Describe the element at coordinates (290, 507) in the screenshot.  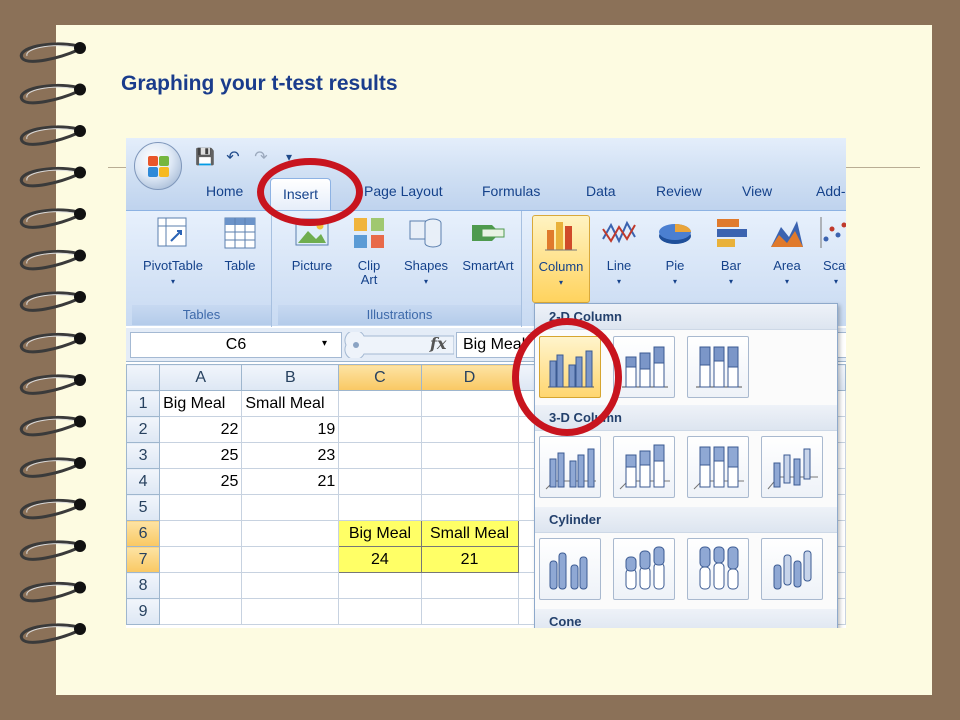
I see `cell-b5` at that location.